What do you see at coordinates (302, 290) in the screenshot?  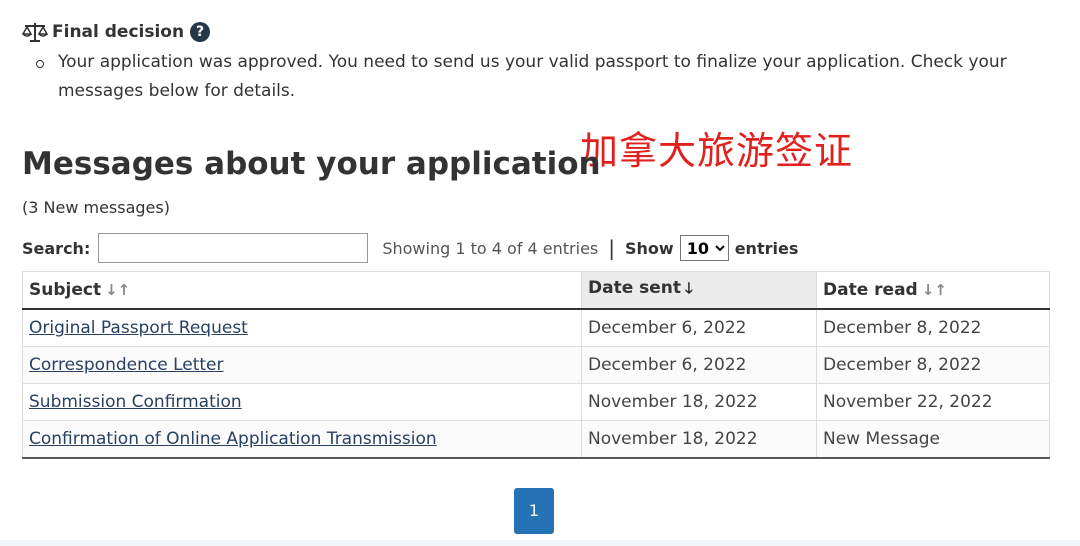 I see `subject-column-header: Subject ↓↑` at bounding box center [302, 290].